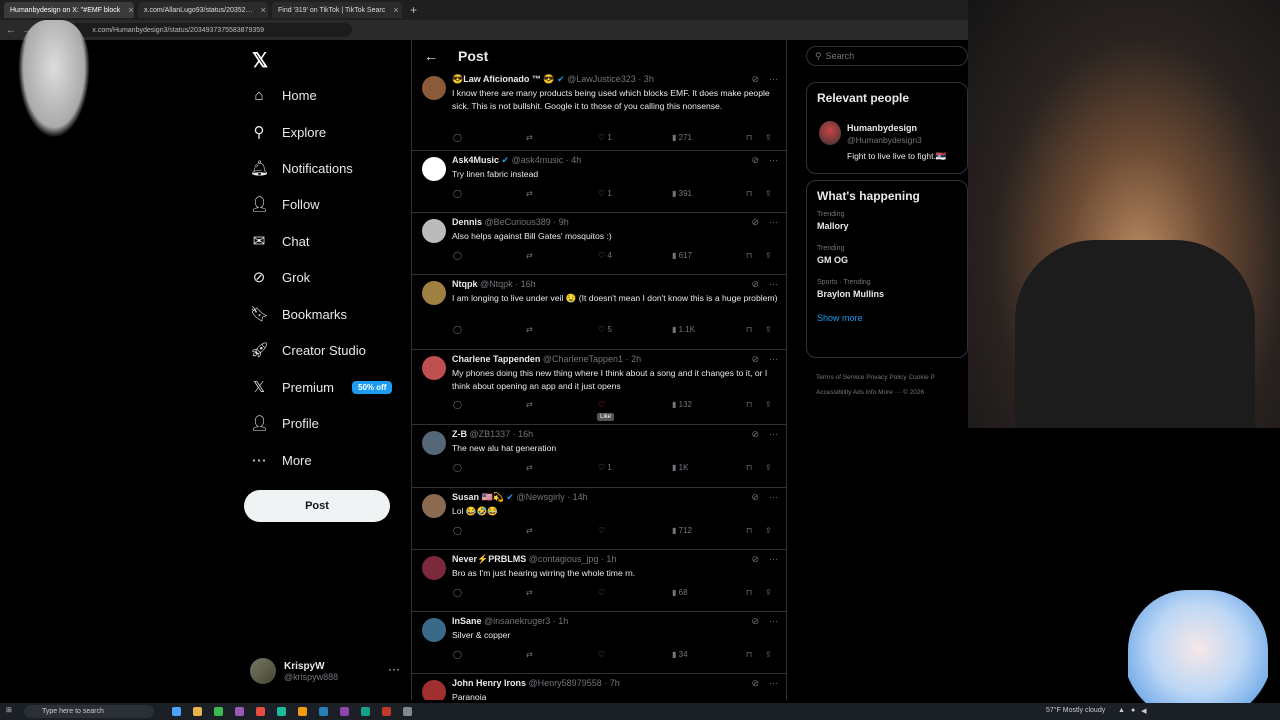  I want to click on weather-status: 57°F Mostly cloudy, so click(1075, 710).